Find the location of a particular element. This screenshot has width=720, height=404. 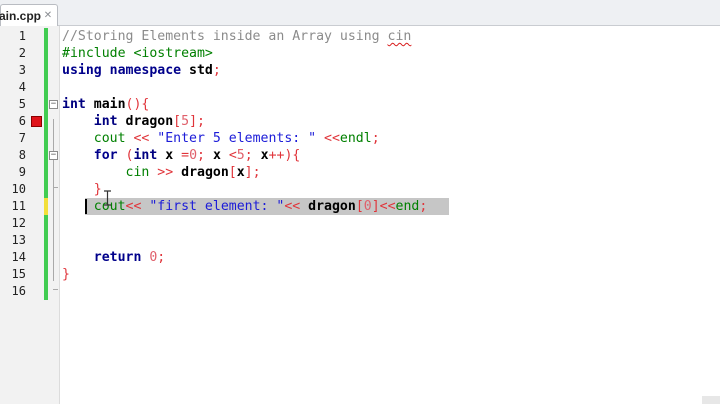

code-token: //Storing Elements inside an Array using is located at coordinates (225, 36).